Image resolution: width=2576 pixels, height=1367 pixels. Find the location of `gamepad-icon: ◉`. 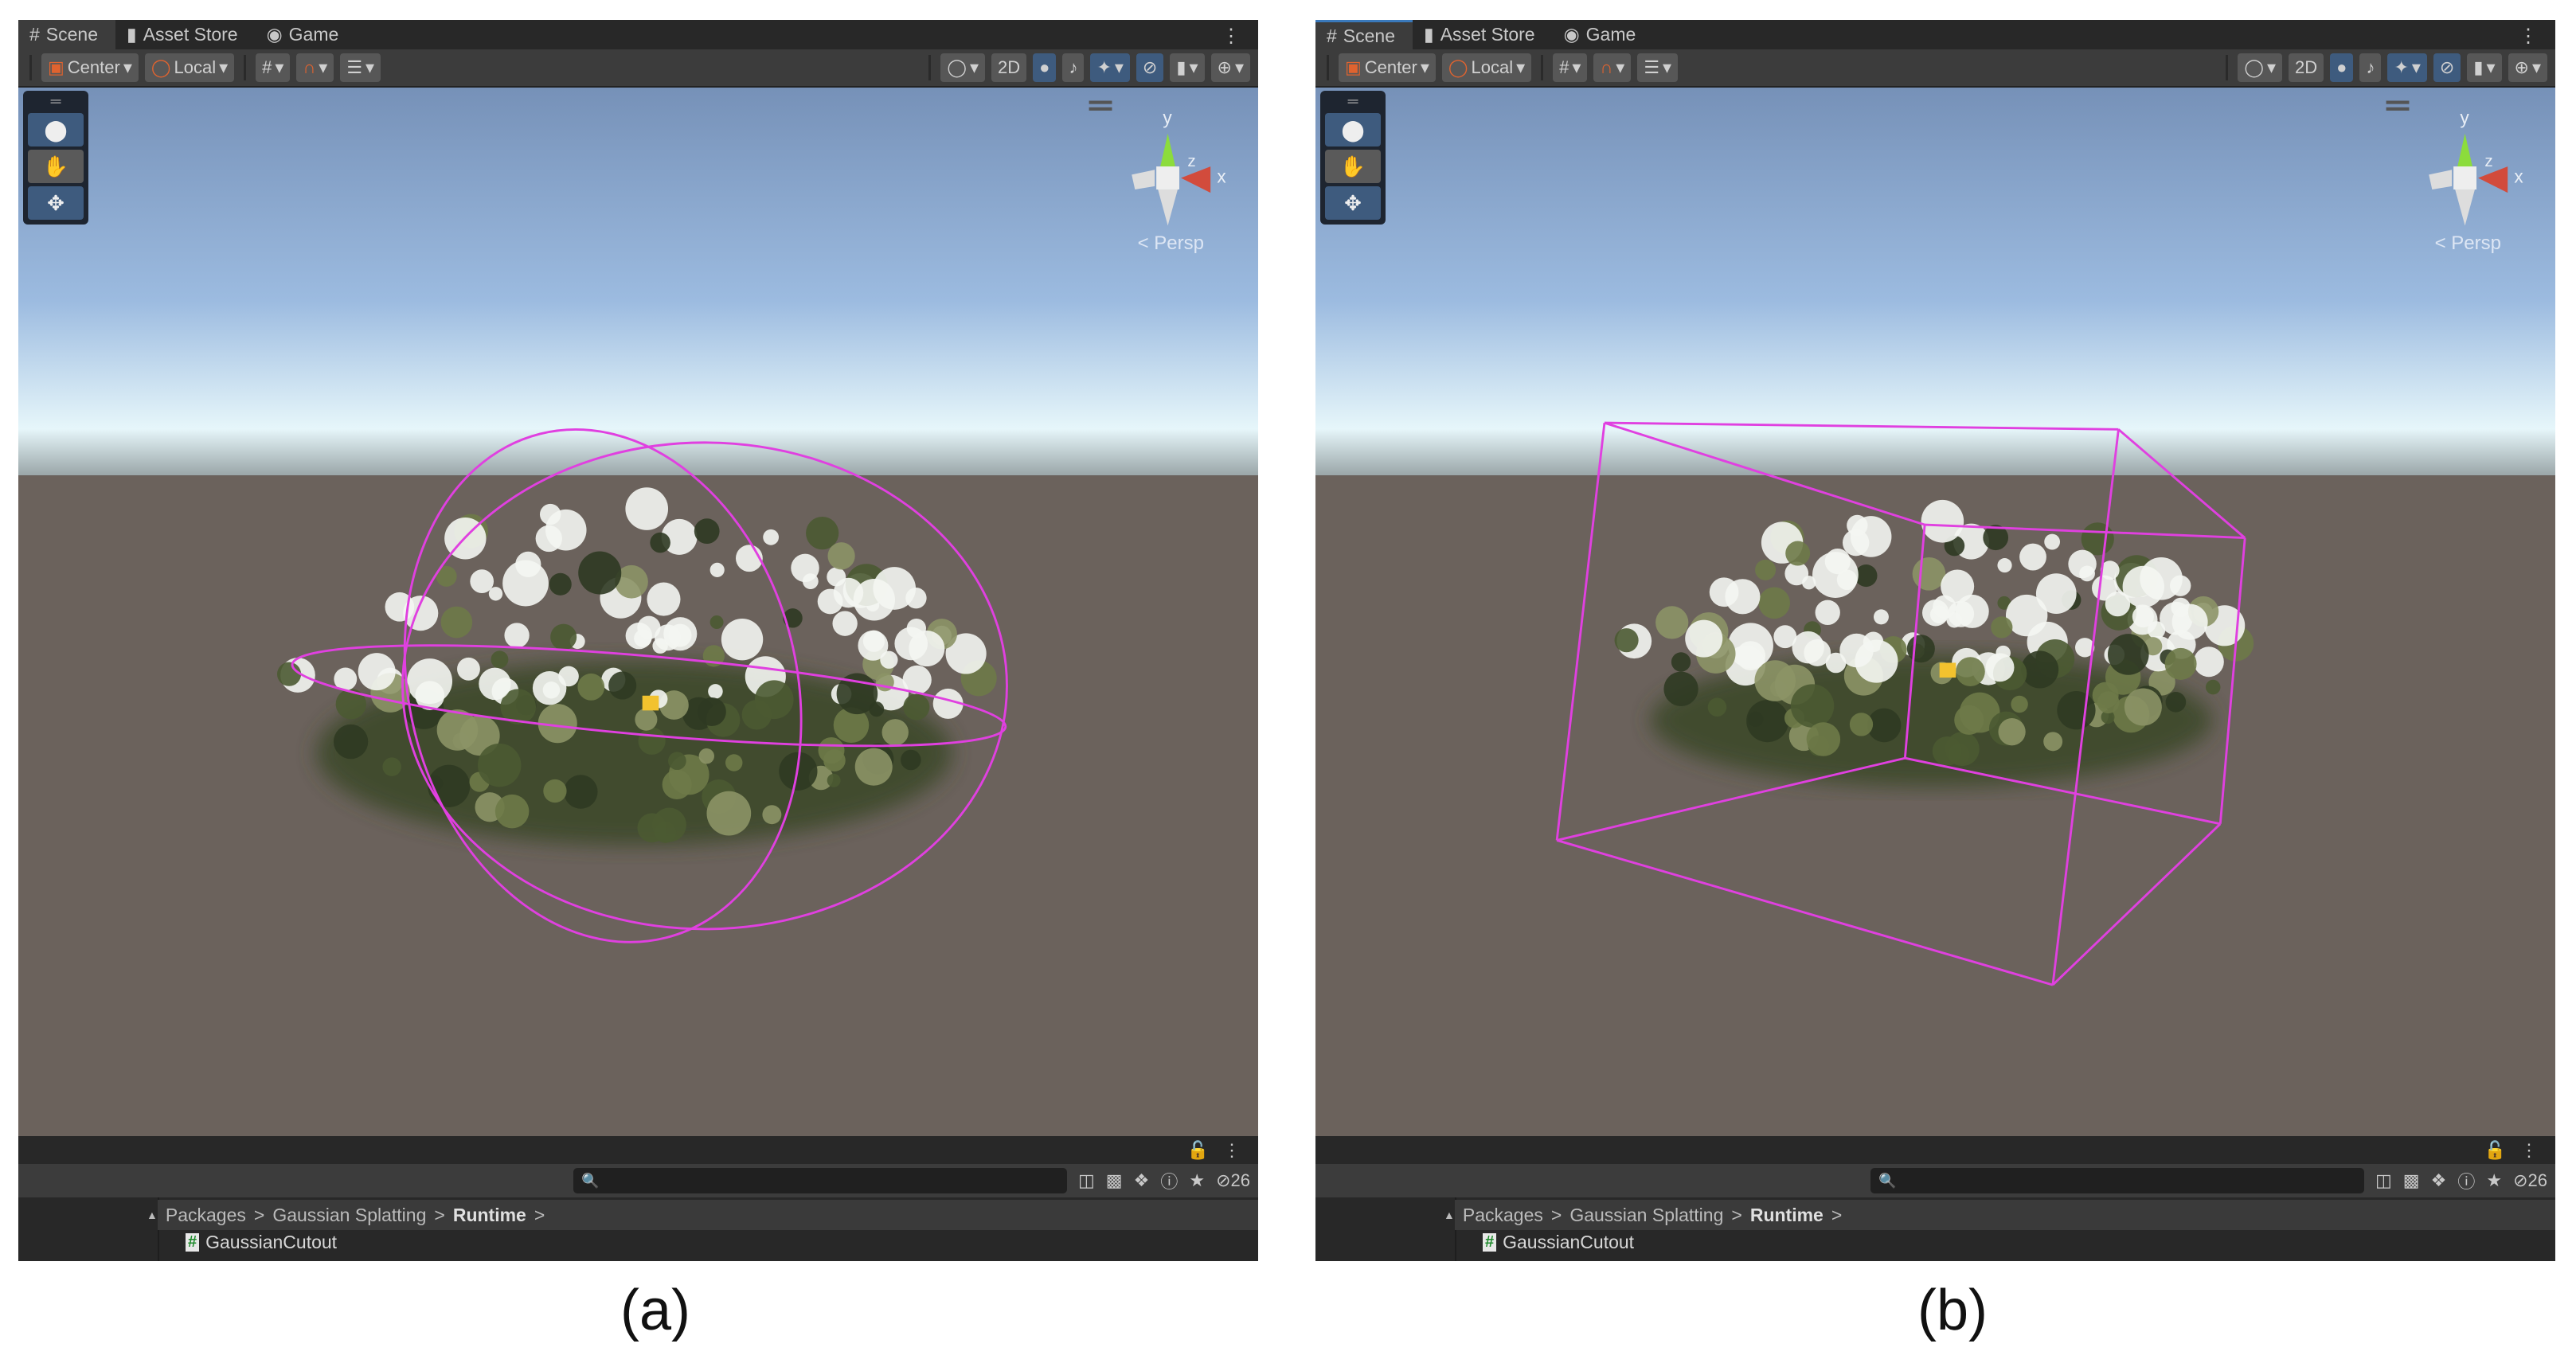

gamepad-icon: ◉ is located at coordinates (1571, 34).